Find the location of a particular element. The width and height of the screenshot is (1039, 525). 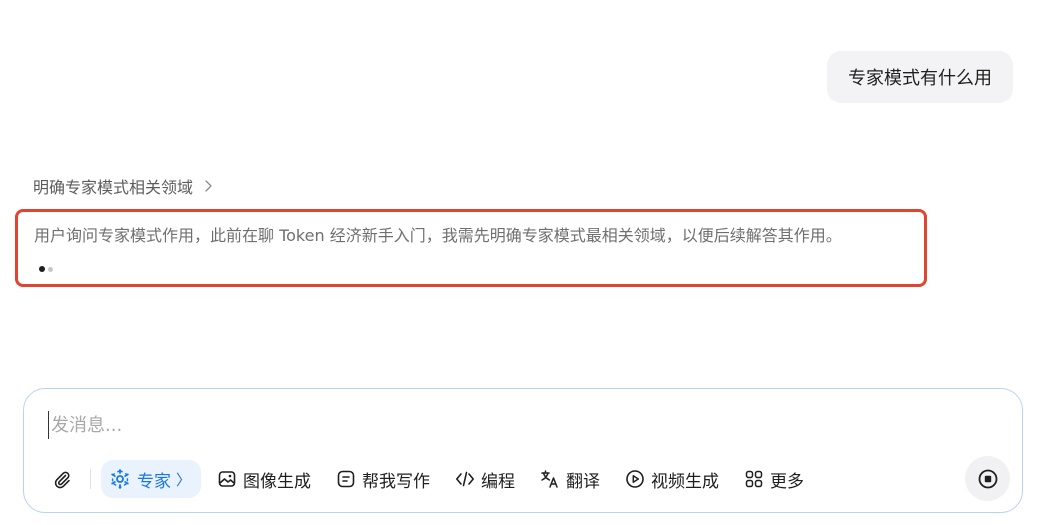

expert-mode-button: 专家 〉 is located at coordinates (151, 479).